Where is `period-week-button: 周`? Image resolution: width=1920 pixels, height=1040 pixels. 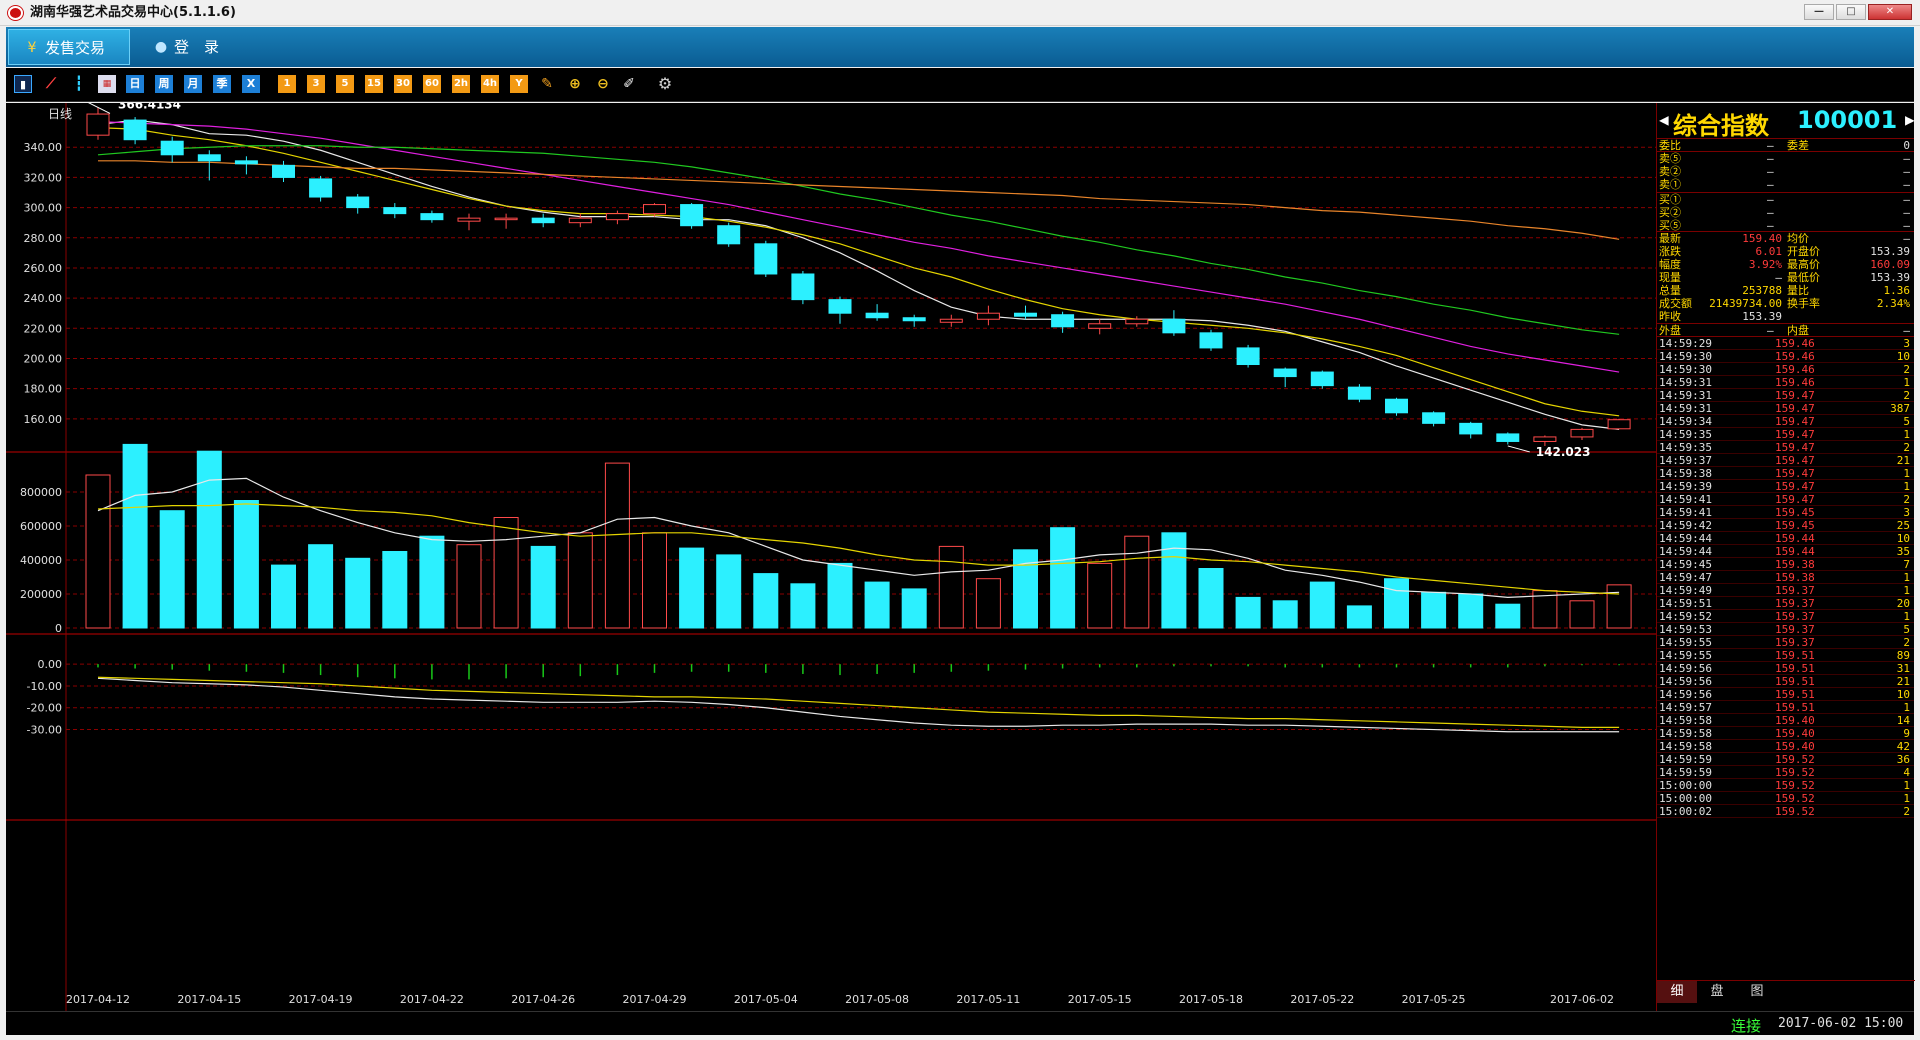
period-week-button: 周 is located at coordinates (164, 84).